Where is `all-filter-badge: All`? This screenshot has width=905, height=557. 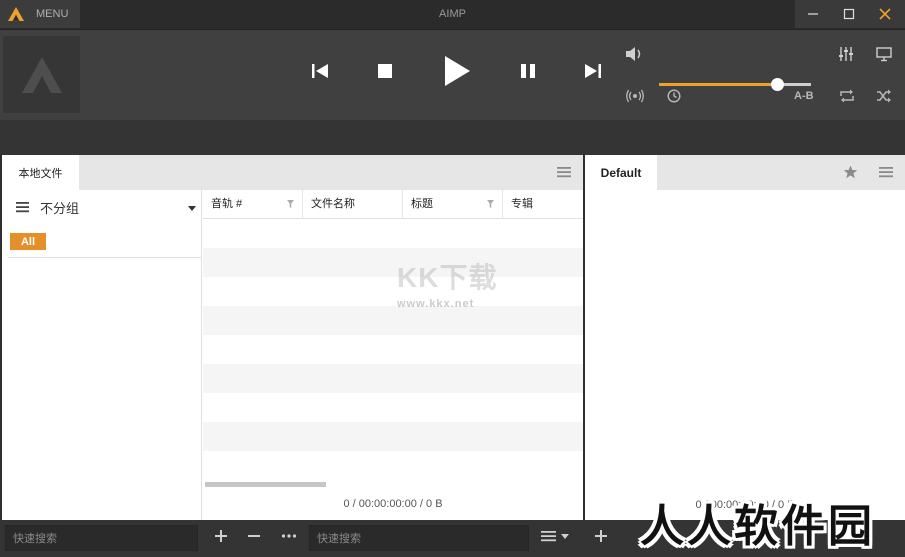 all-filter-badge: All is located at coordinates (28, 241).